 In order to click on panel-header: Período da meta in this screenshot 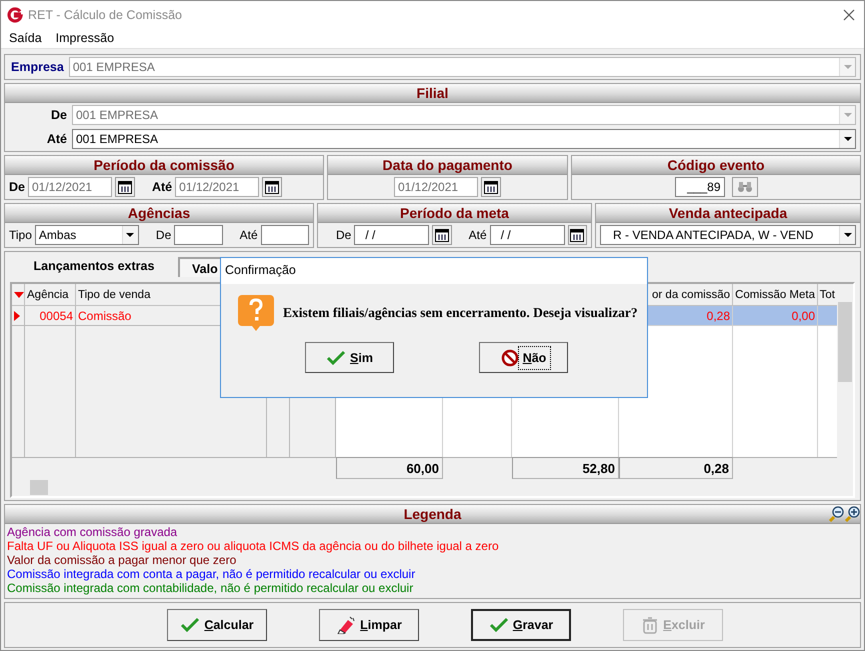, I will do `click(454, 213)`.